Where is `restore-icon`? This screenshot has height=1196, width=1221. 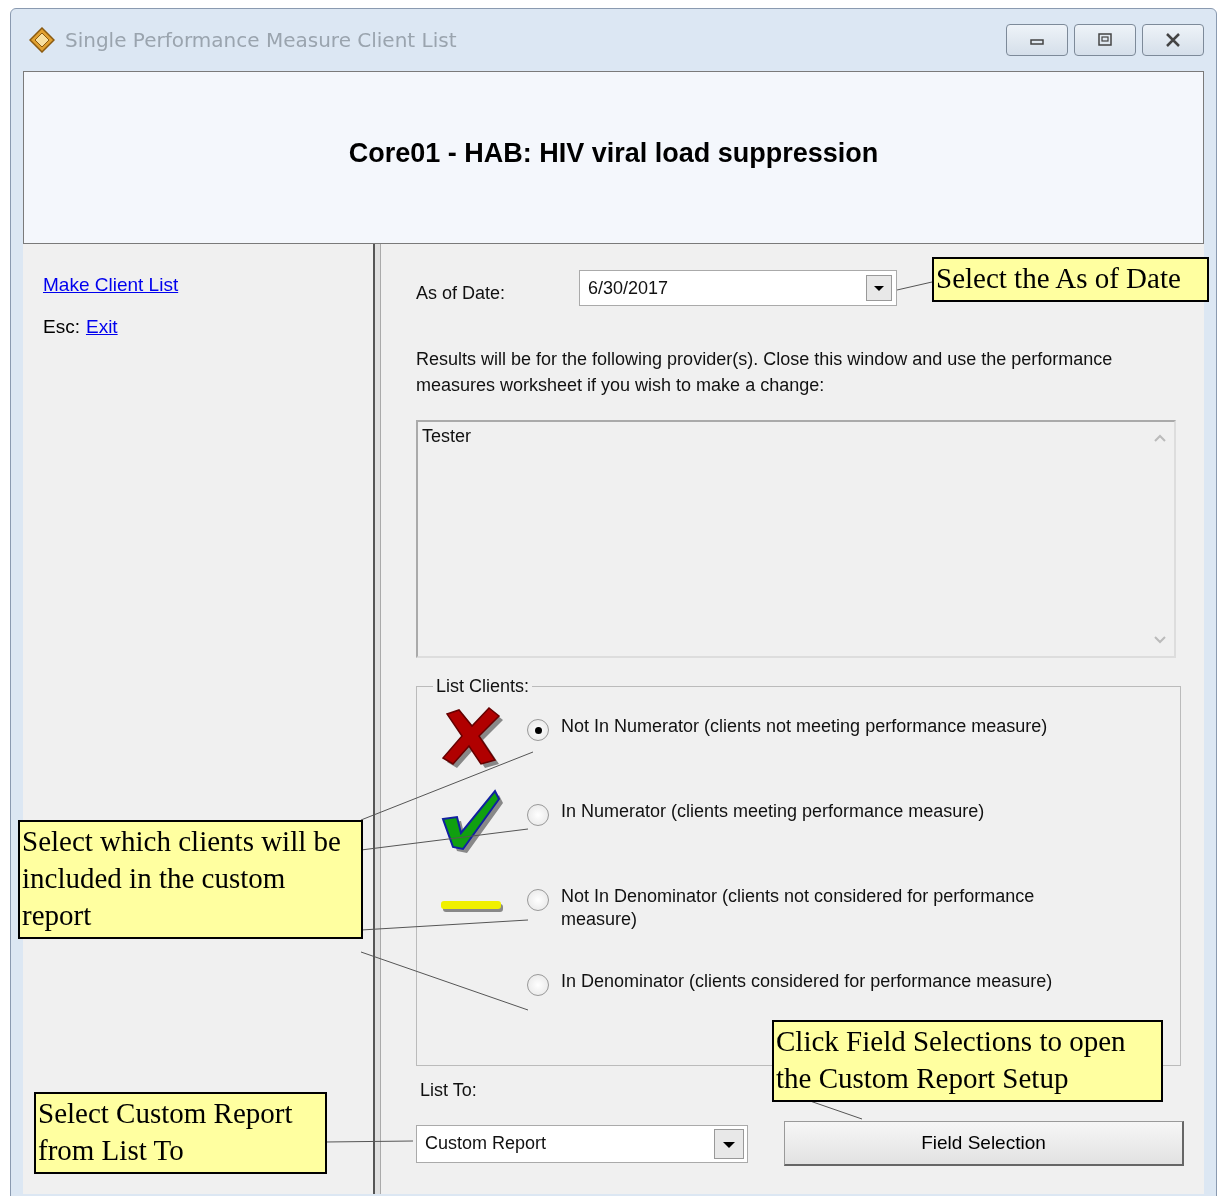 restore-icon is located at coordinates (1105, 40).